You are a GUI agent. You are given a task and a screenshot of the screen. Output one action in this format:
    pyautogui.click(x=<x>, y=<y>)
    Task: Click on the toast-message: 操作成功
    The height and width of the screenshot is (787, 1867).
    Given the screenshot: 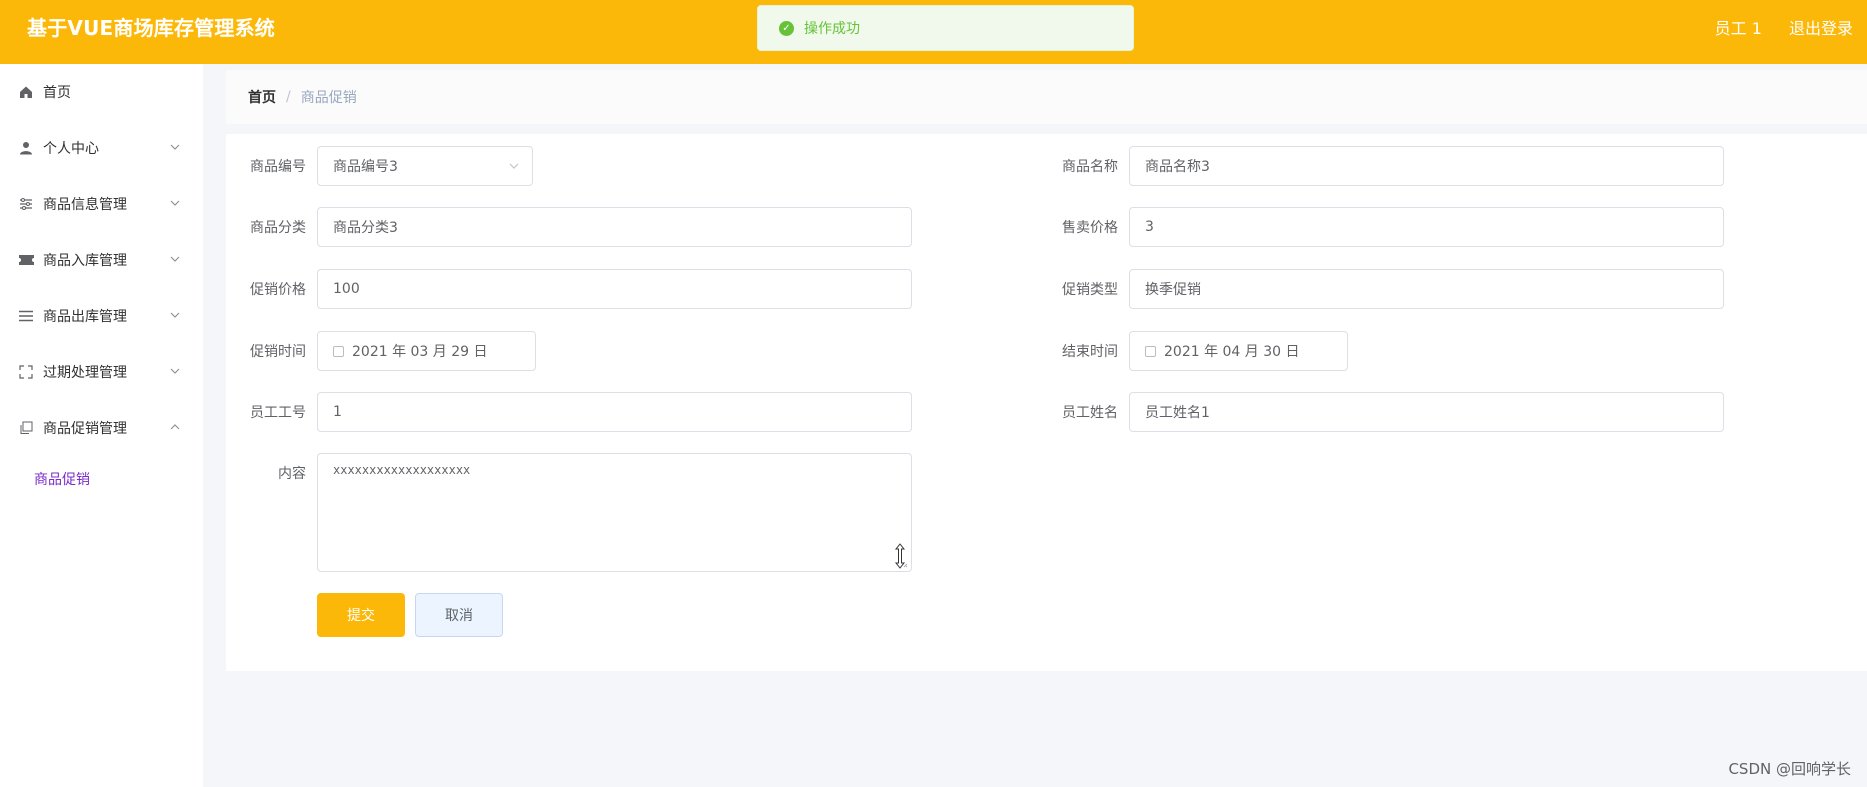 What is the action you would take?
    pyautogui.click(x=832, y=29)
    